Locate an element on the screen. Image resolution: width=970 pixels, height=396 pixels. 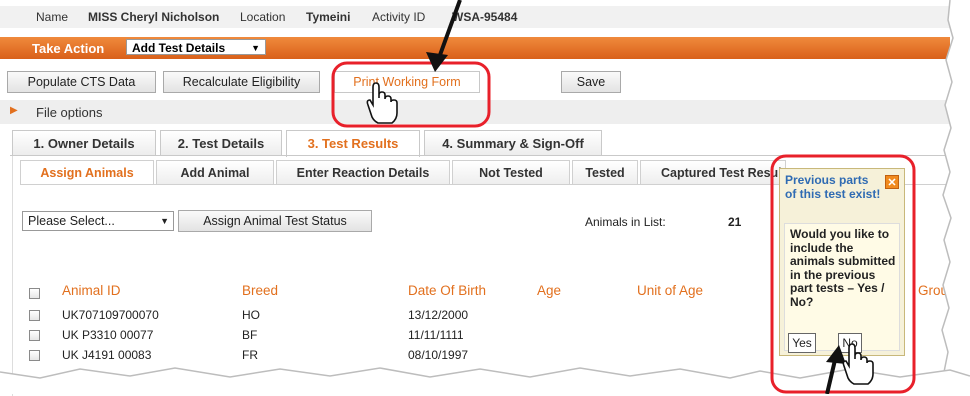
arrow-pointer-icon is located at coordinates (444, 36).